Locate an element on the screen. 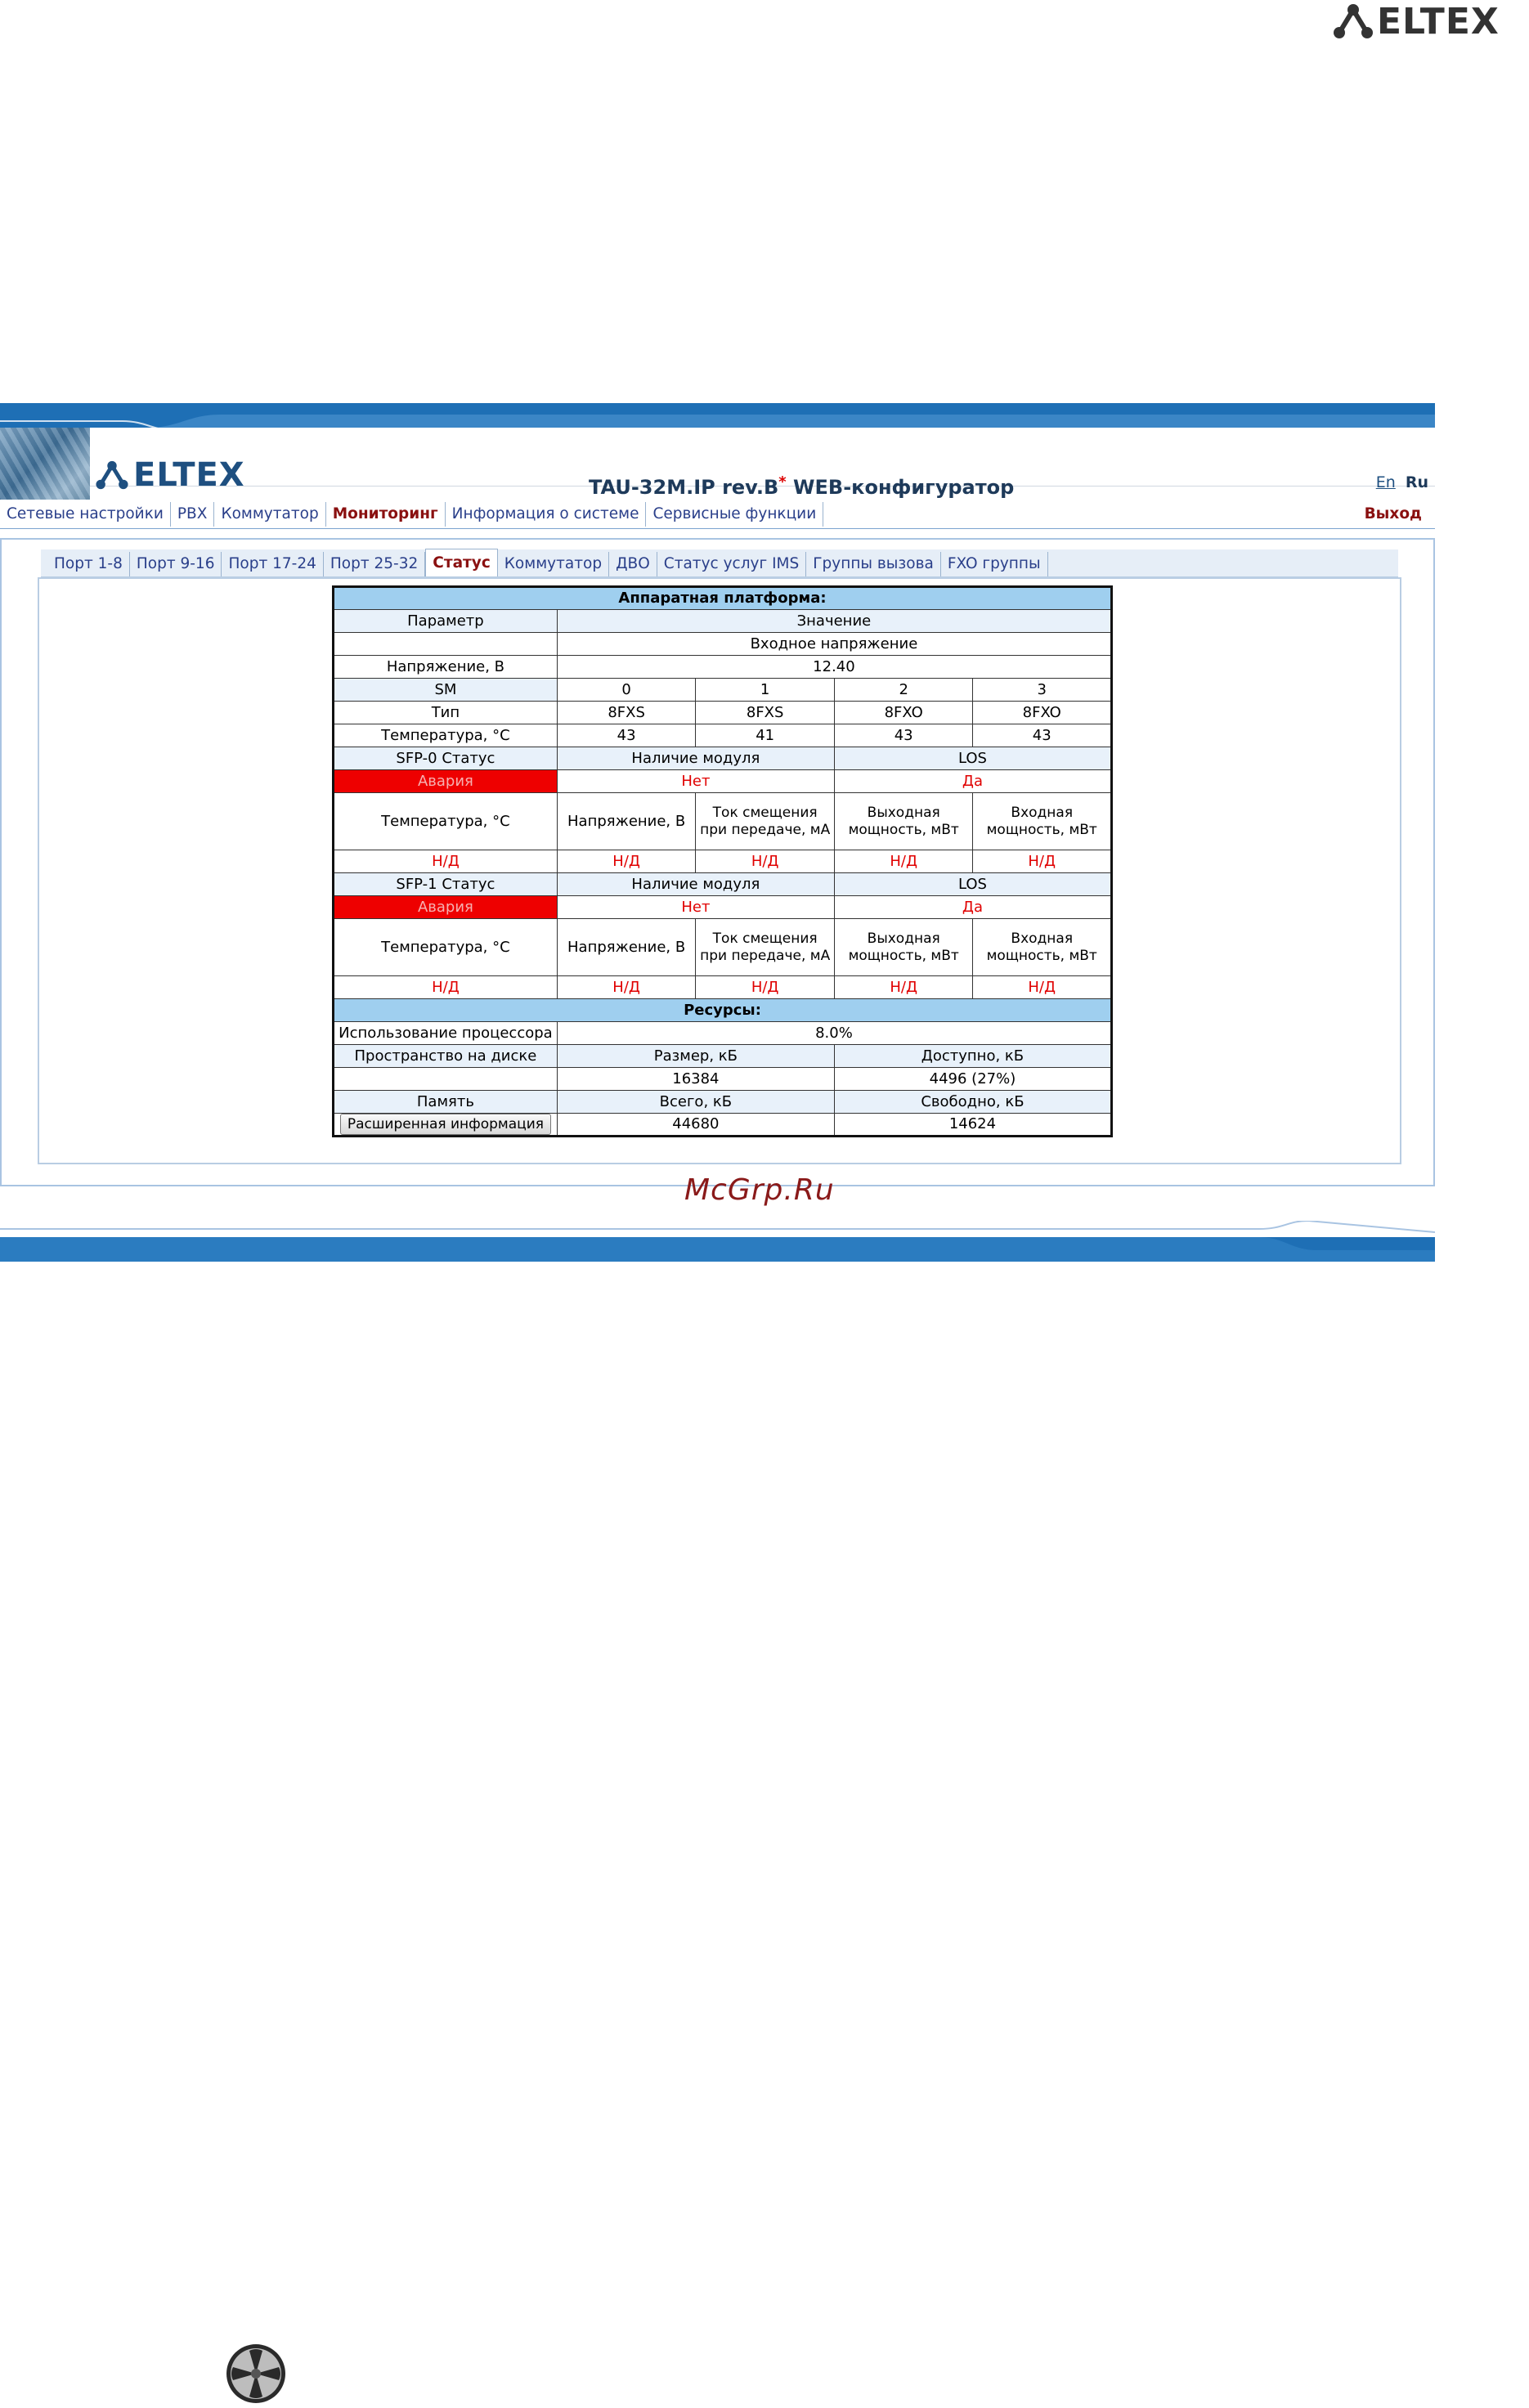 This screenshot has width=1529, height=2408. memory-label: Память is located at coordinates (445, 1102).